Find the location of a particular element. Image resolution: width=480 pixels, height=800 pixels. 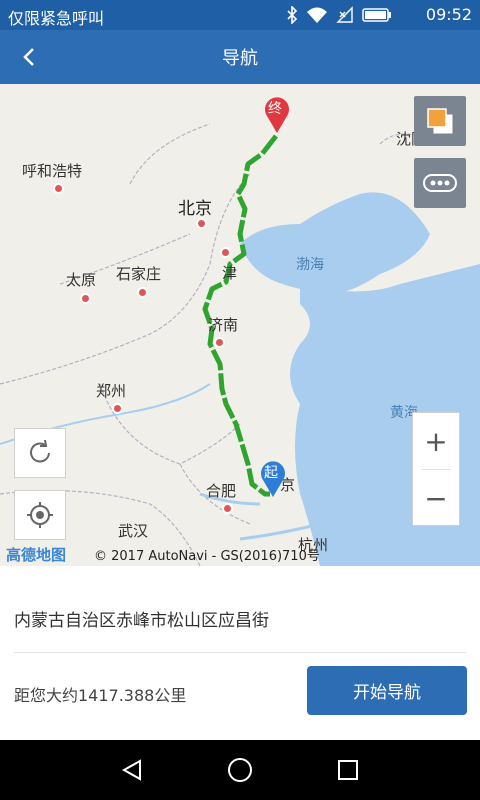

battery-icon is located at coordinates (377, 17).